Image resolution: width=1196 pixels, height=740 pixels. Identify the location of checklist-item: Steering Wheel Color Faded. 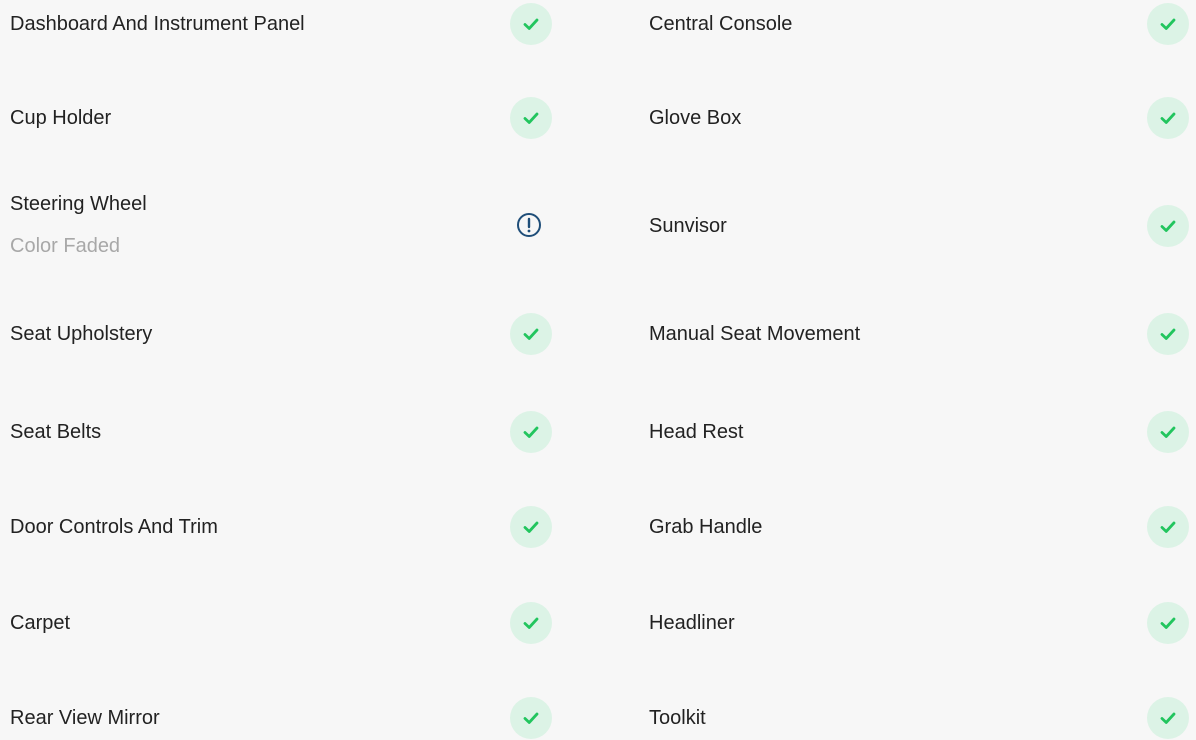
(290, 225).